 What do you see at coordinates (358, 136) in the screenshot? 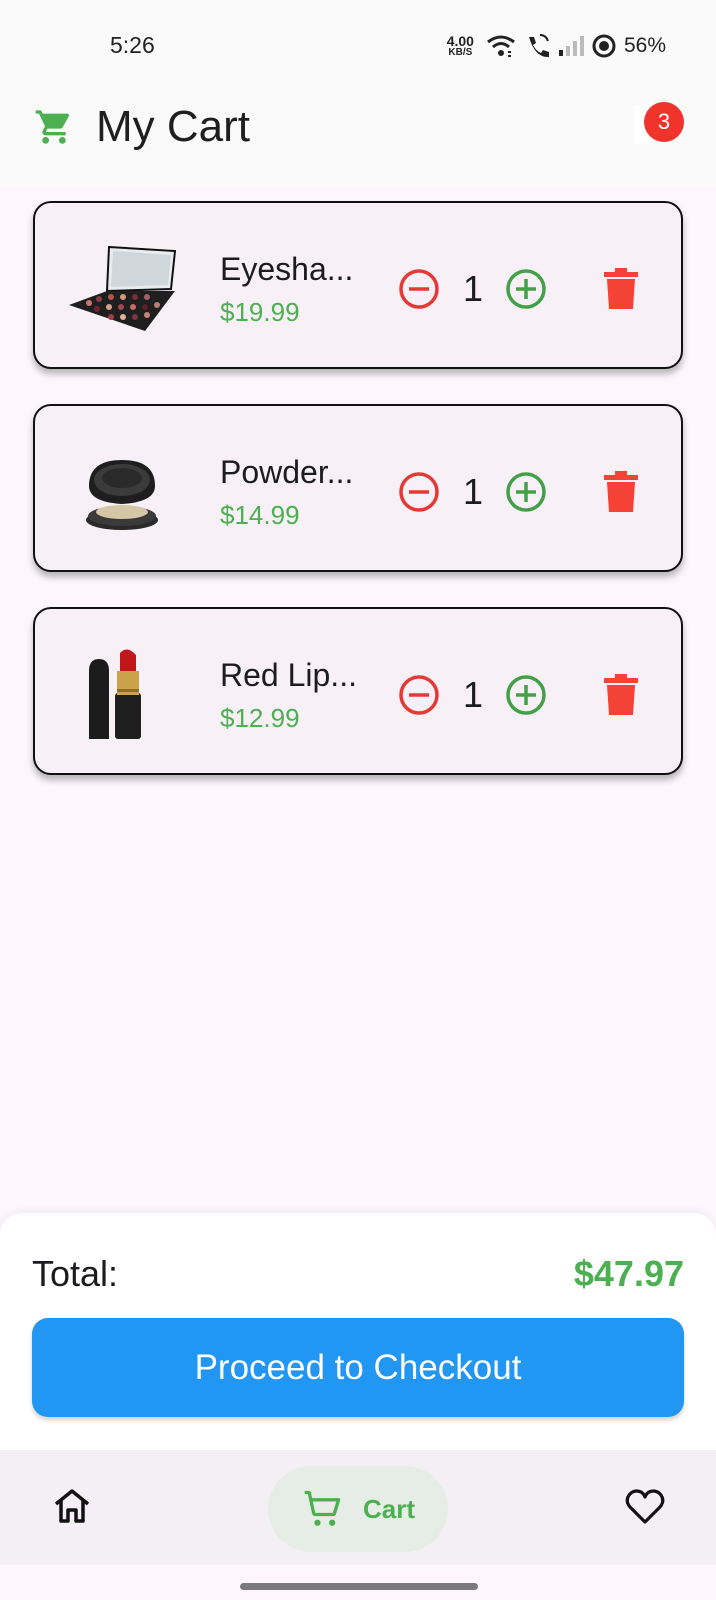
I see `app-header: My Cart 3` at bounding box center [358, 136].